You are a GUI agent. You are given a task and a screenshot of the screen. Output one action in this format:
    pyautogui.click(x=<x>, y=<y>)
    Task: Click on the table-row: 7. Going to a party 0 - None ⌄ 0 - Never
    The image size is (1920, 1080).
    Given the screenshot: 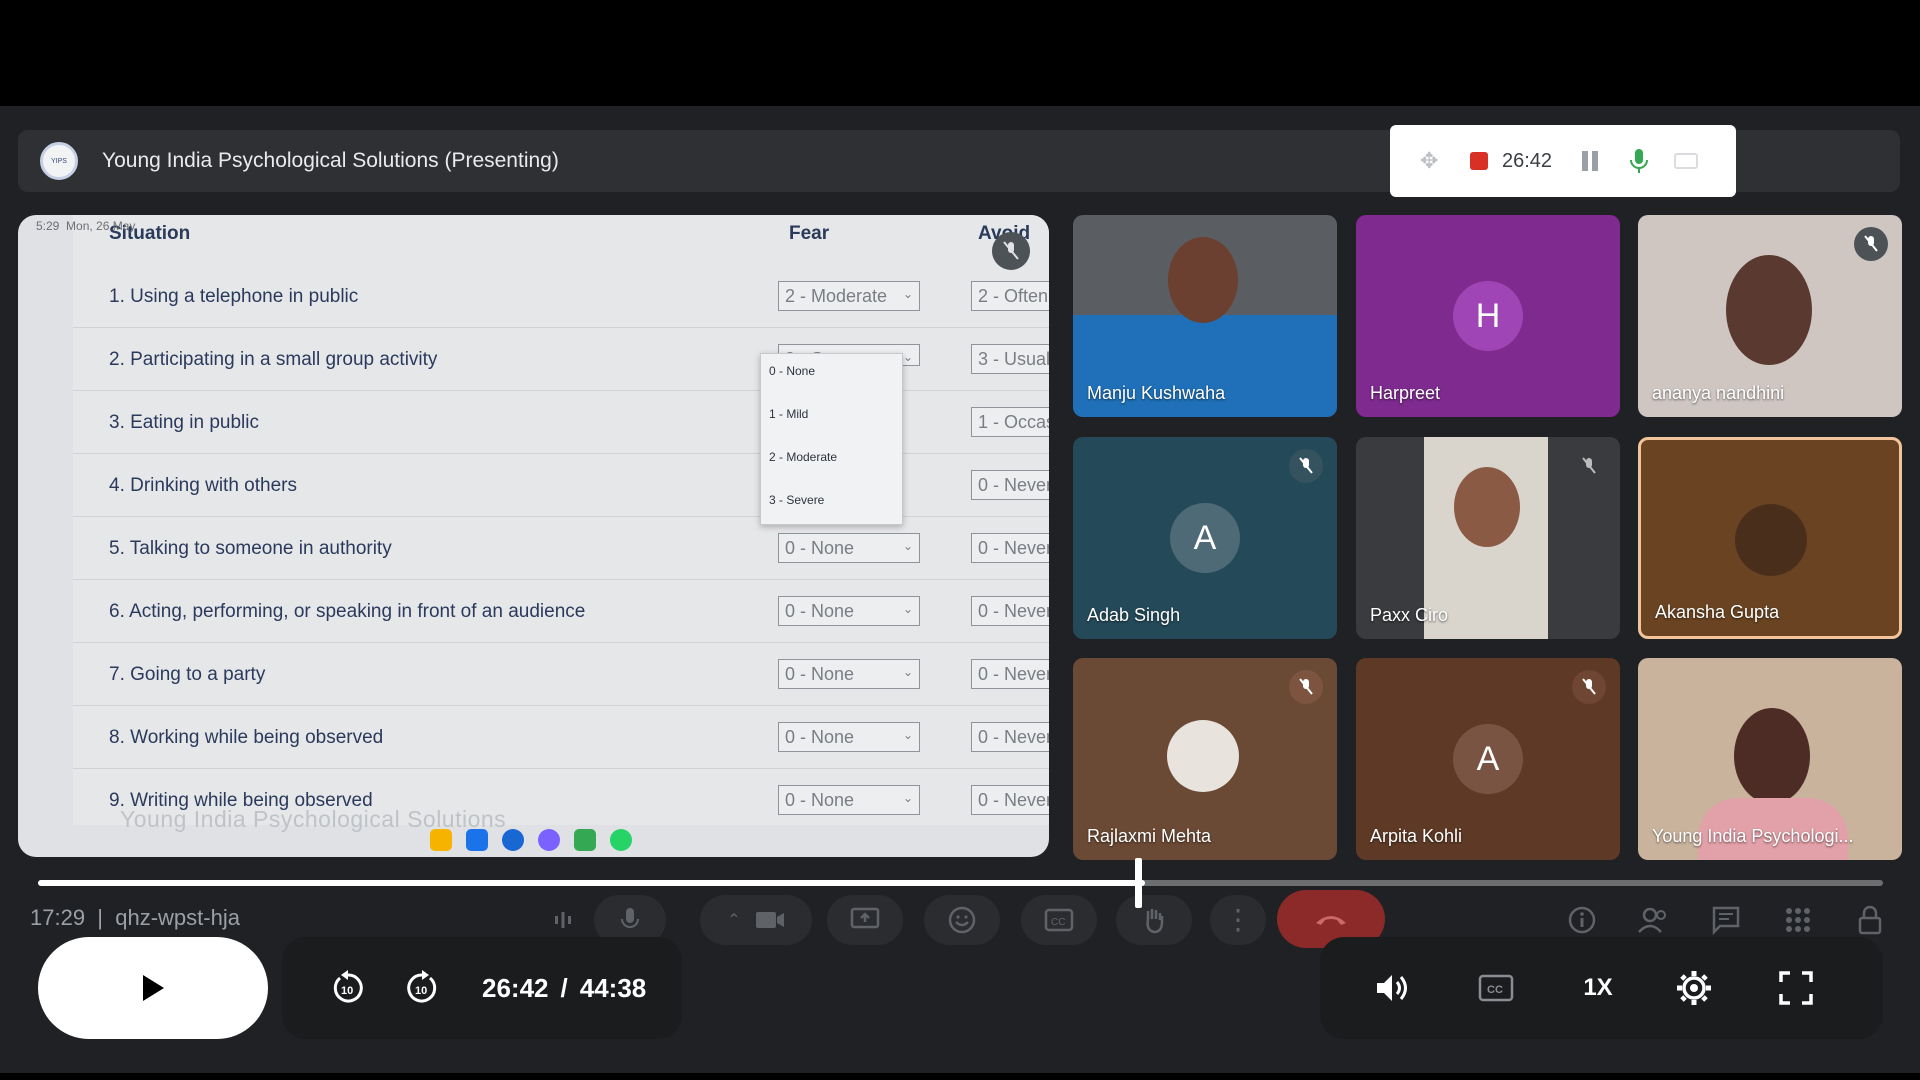 What is the action you would take?
    pyautogui.click(x=561, y=674)
    